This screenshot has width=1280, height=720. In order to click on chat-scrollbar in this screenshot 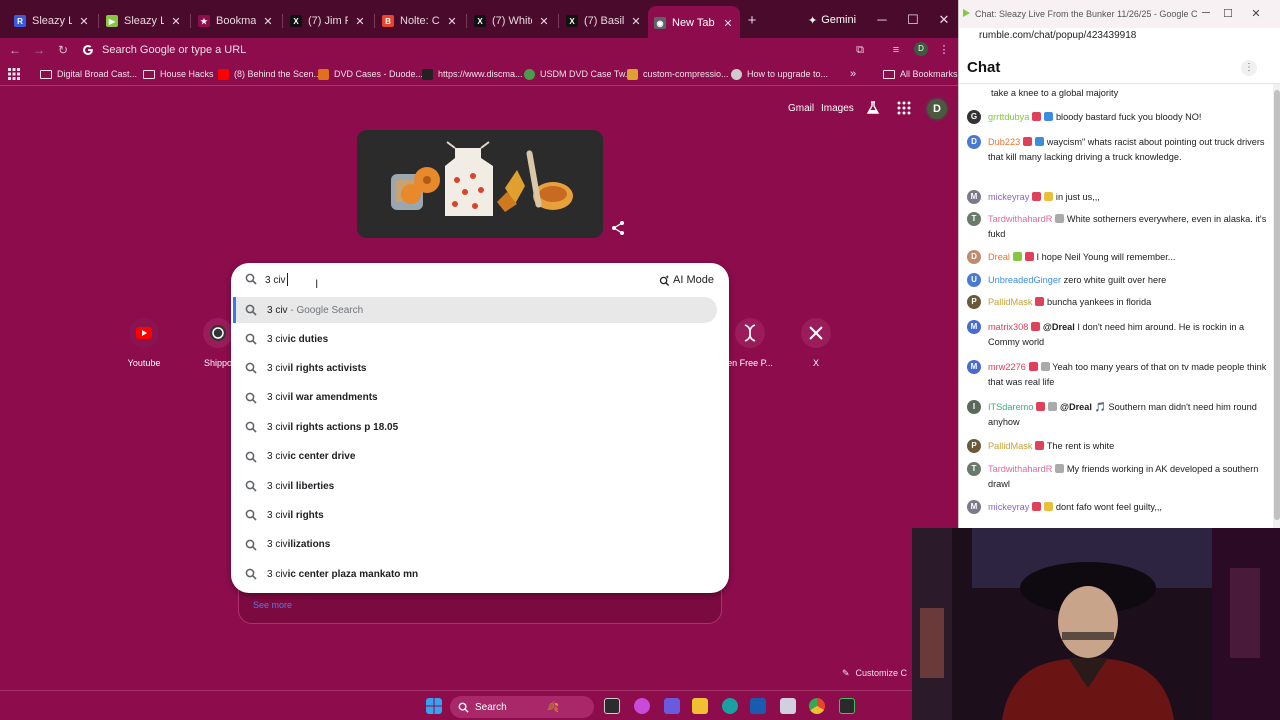, I will do `click(1276, 306)`.